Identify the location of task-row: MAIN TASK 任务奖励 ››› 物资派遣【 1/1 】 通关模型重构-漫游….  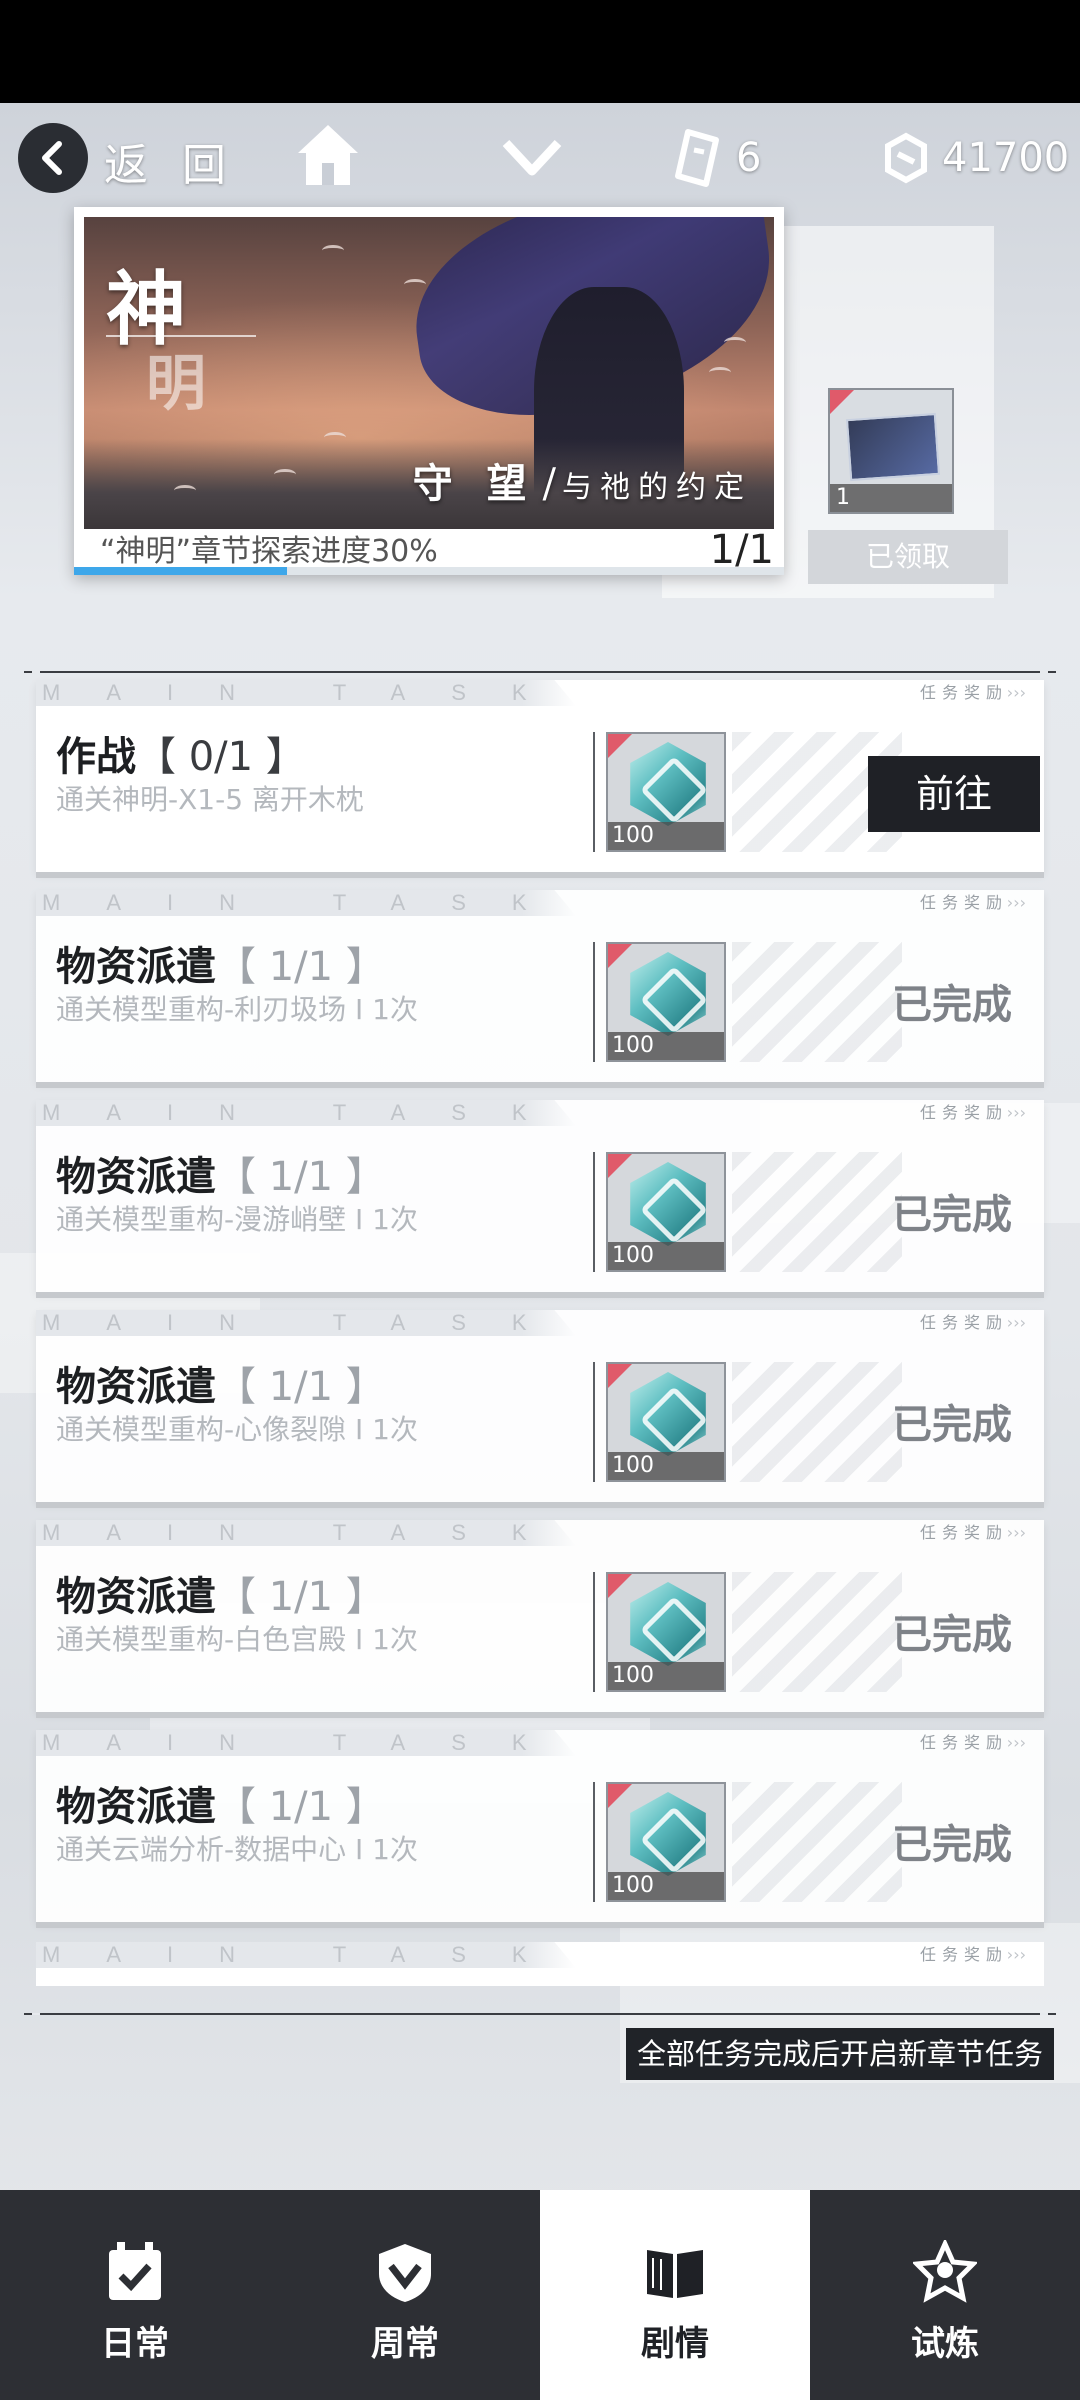
(540, 1196).